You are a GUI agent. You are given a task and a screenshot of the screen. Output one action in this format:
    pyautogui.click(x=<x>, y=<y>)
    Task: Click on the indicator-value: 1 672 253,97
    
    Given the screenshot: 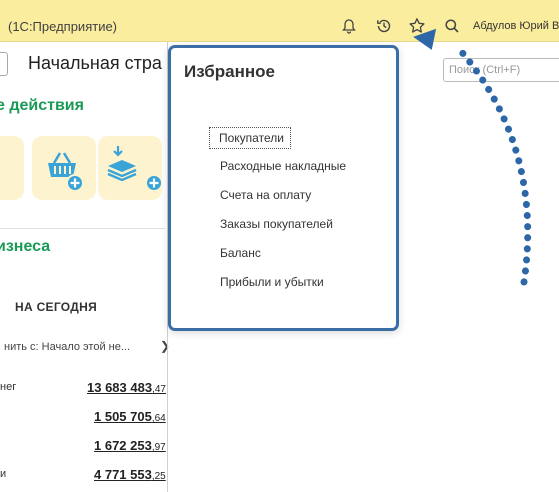 What is the action you would take?
    pyautogui.click(x=130, y=445)
    